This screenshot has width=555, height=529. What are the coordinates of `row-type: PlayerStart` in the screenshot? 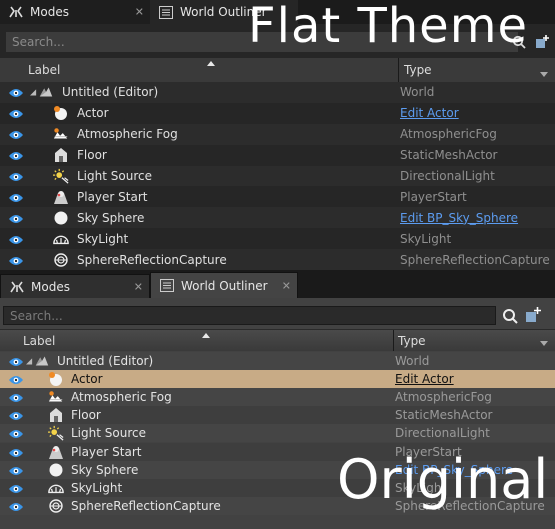 It's located at (433, 196).